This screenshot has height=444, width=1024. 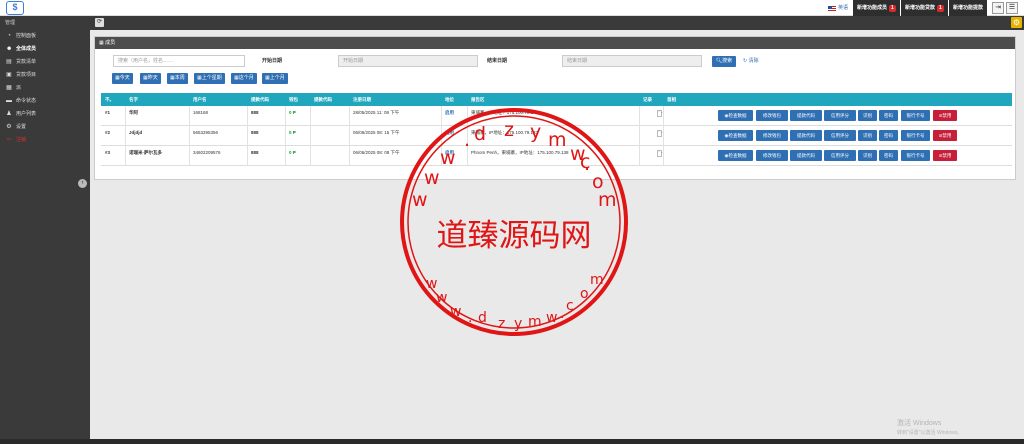 I want to click on quick-range-today: ▦今天, so click(x=122, y=78).